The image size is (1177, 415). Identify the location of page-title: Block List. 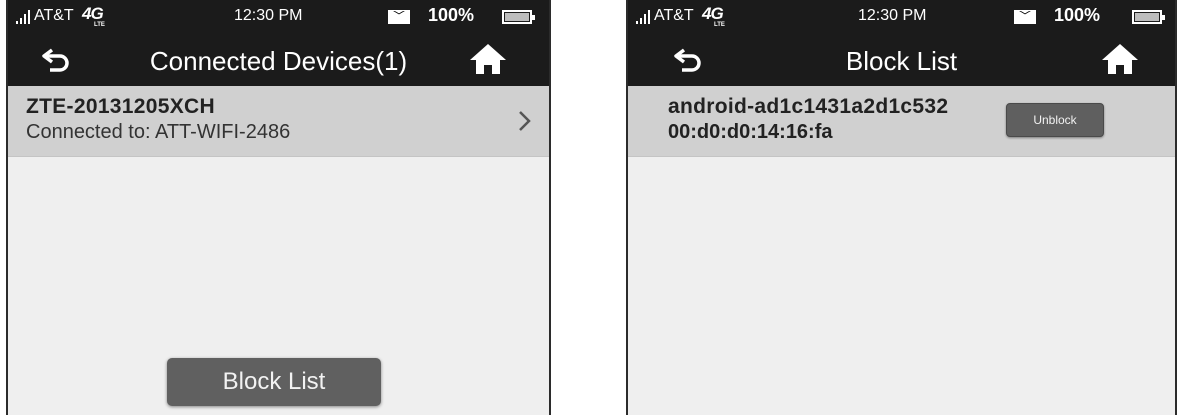
(901, 61).